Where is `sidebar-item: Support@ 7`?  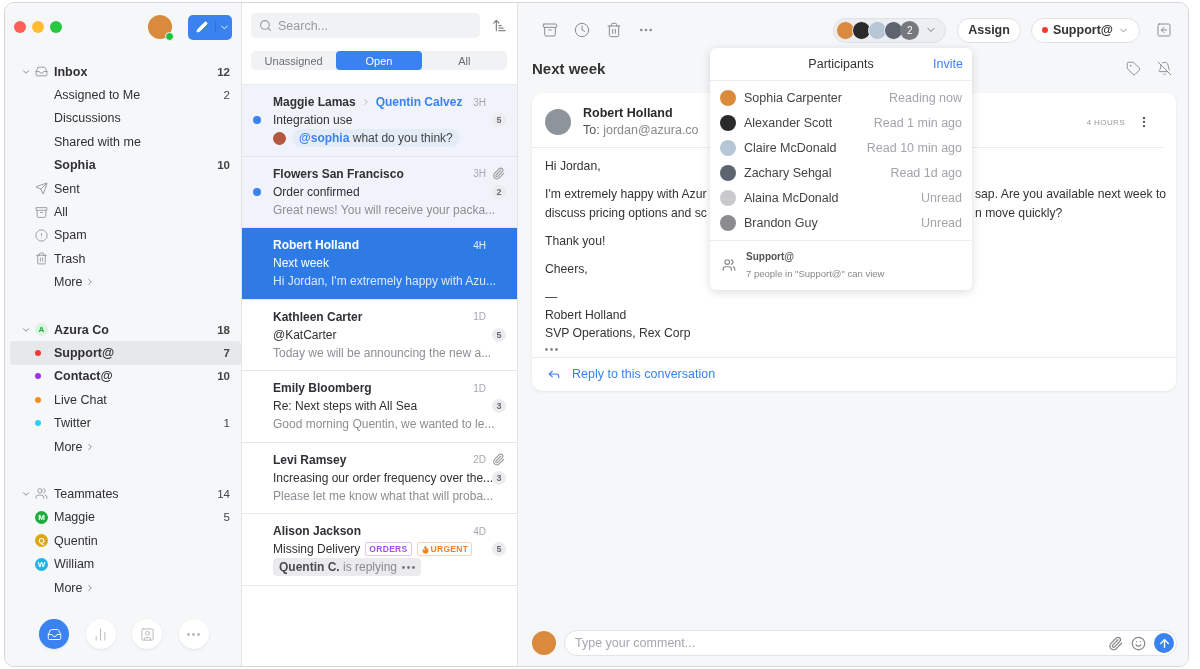
sidebar-item: Support@ 7 is located at coordinates (125, 353).